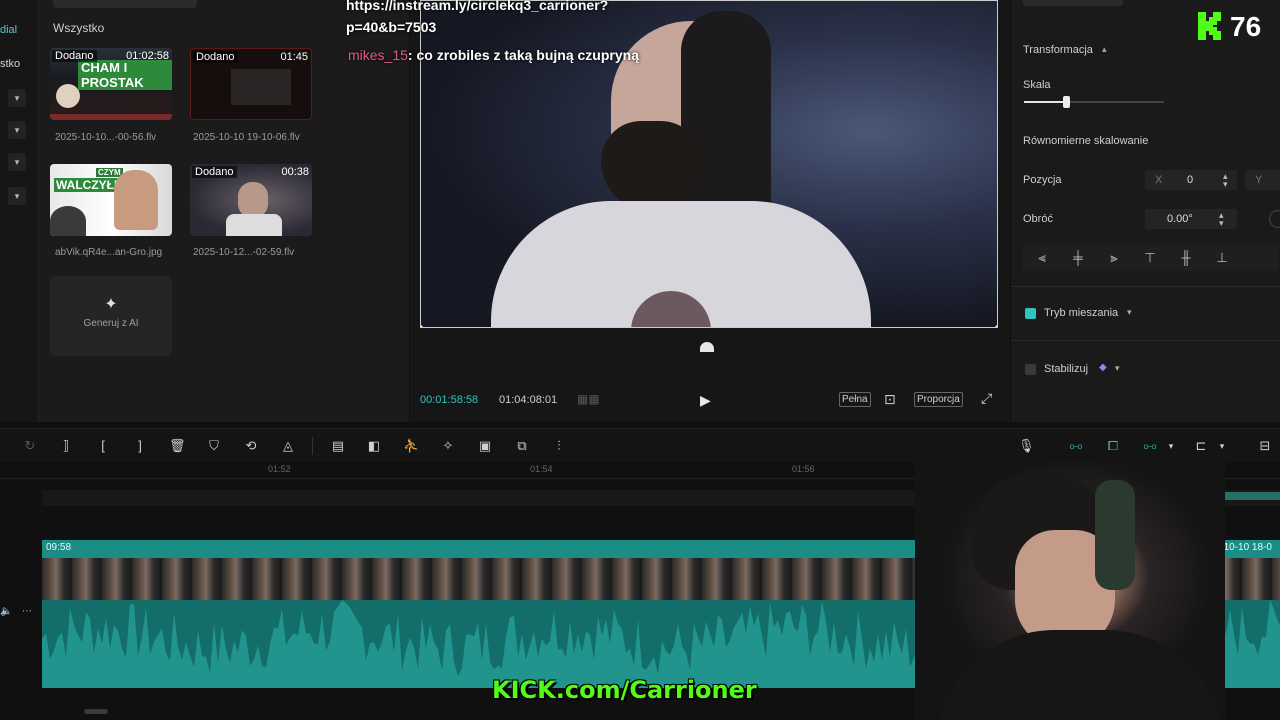  I want to click on viewer-count: 76, so click(1246, 26).